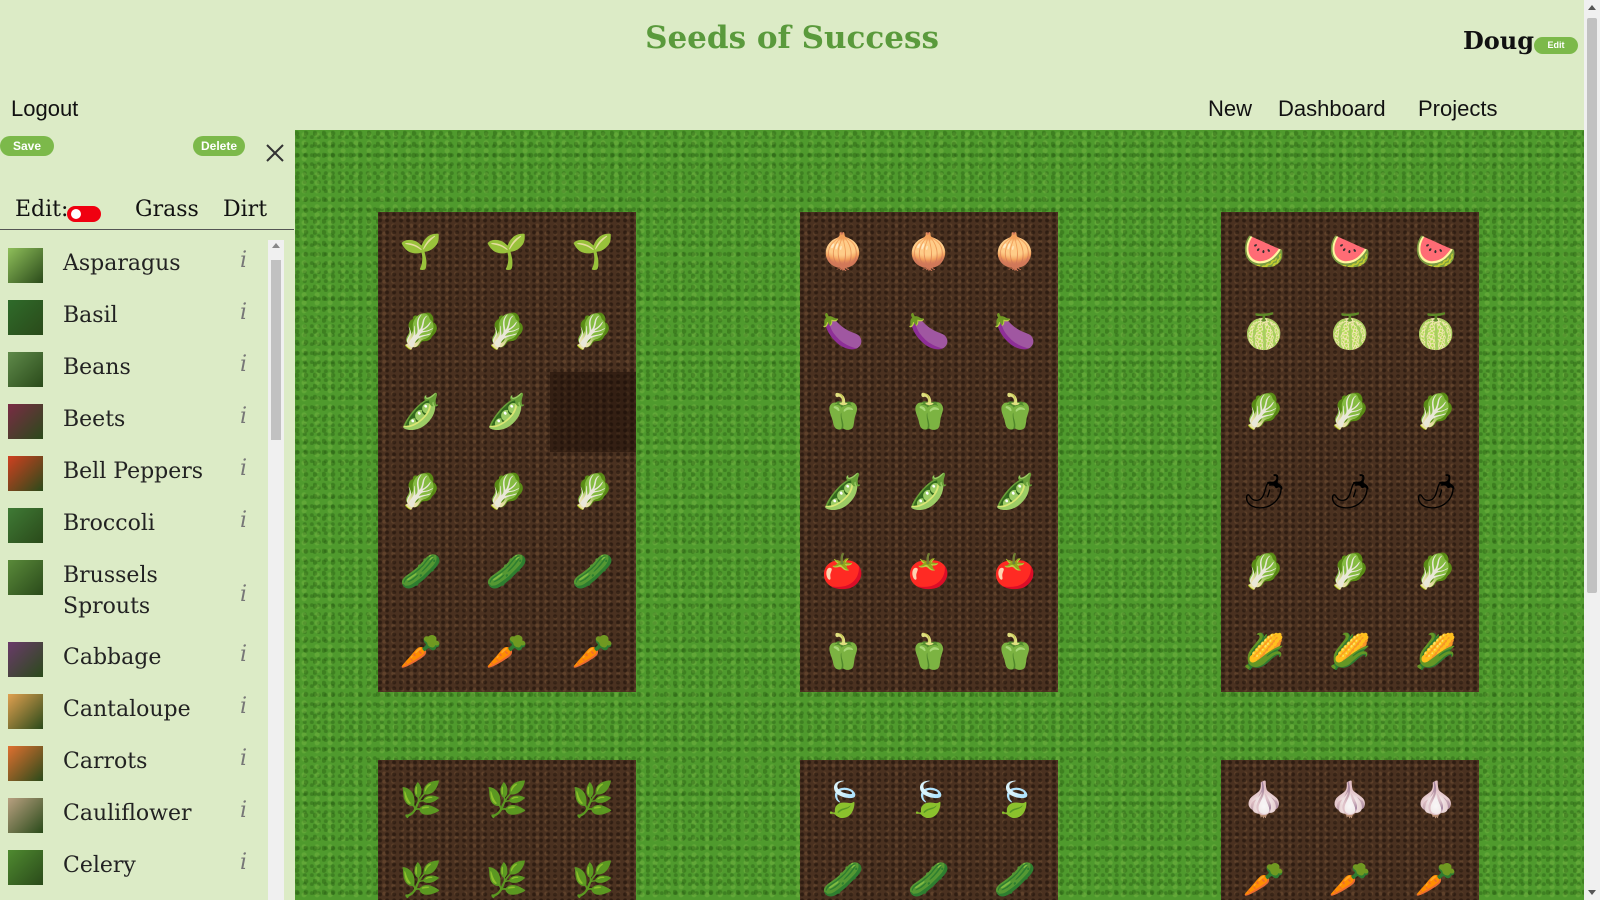 The width and height of the screenshot is (1600, 900). What do you see at coordinates (507, 830) in the screenshot?
I see `garden-bed: 🌿 🌿 🌿 🌿 🌿 🌿` at bounding box center [507, 830].